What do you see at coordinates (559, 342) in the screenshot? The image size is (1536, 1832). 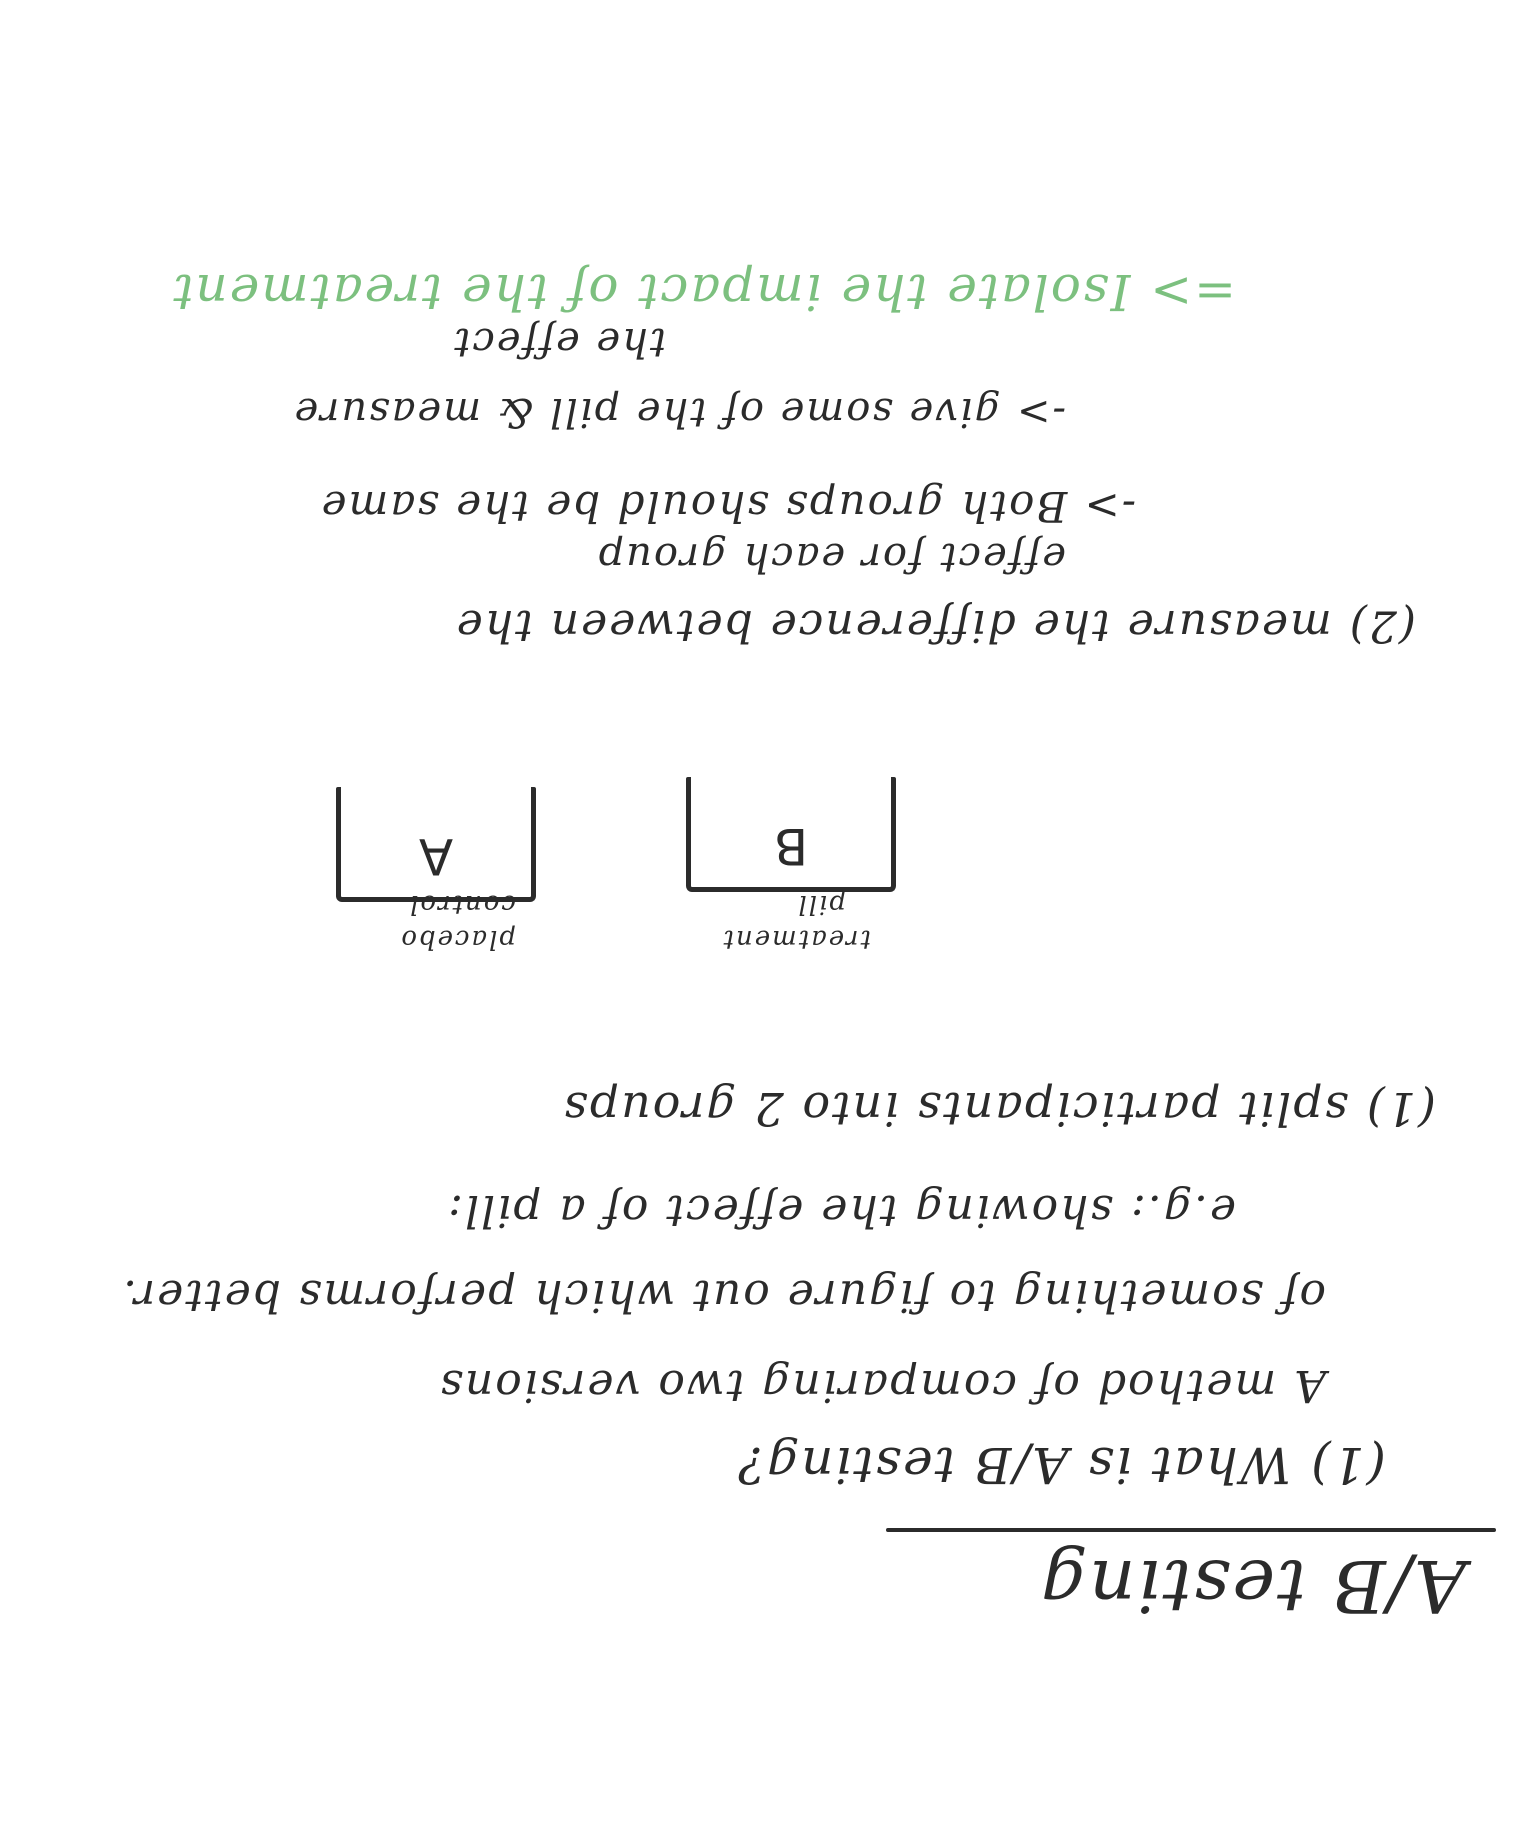 I see `step-2-line-4: the effect` at bounding box center [559, 342].